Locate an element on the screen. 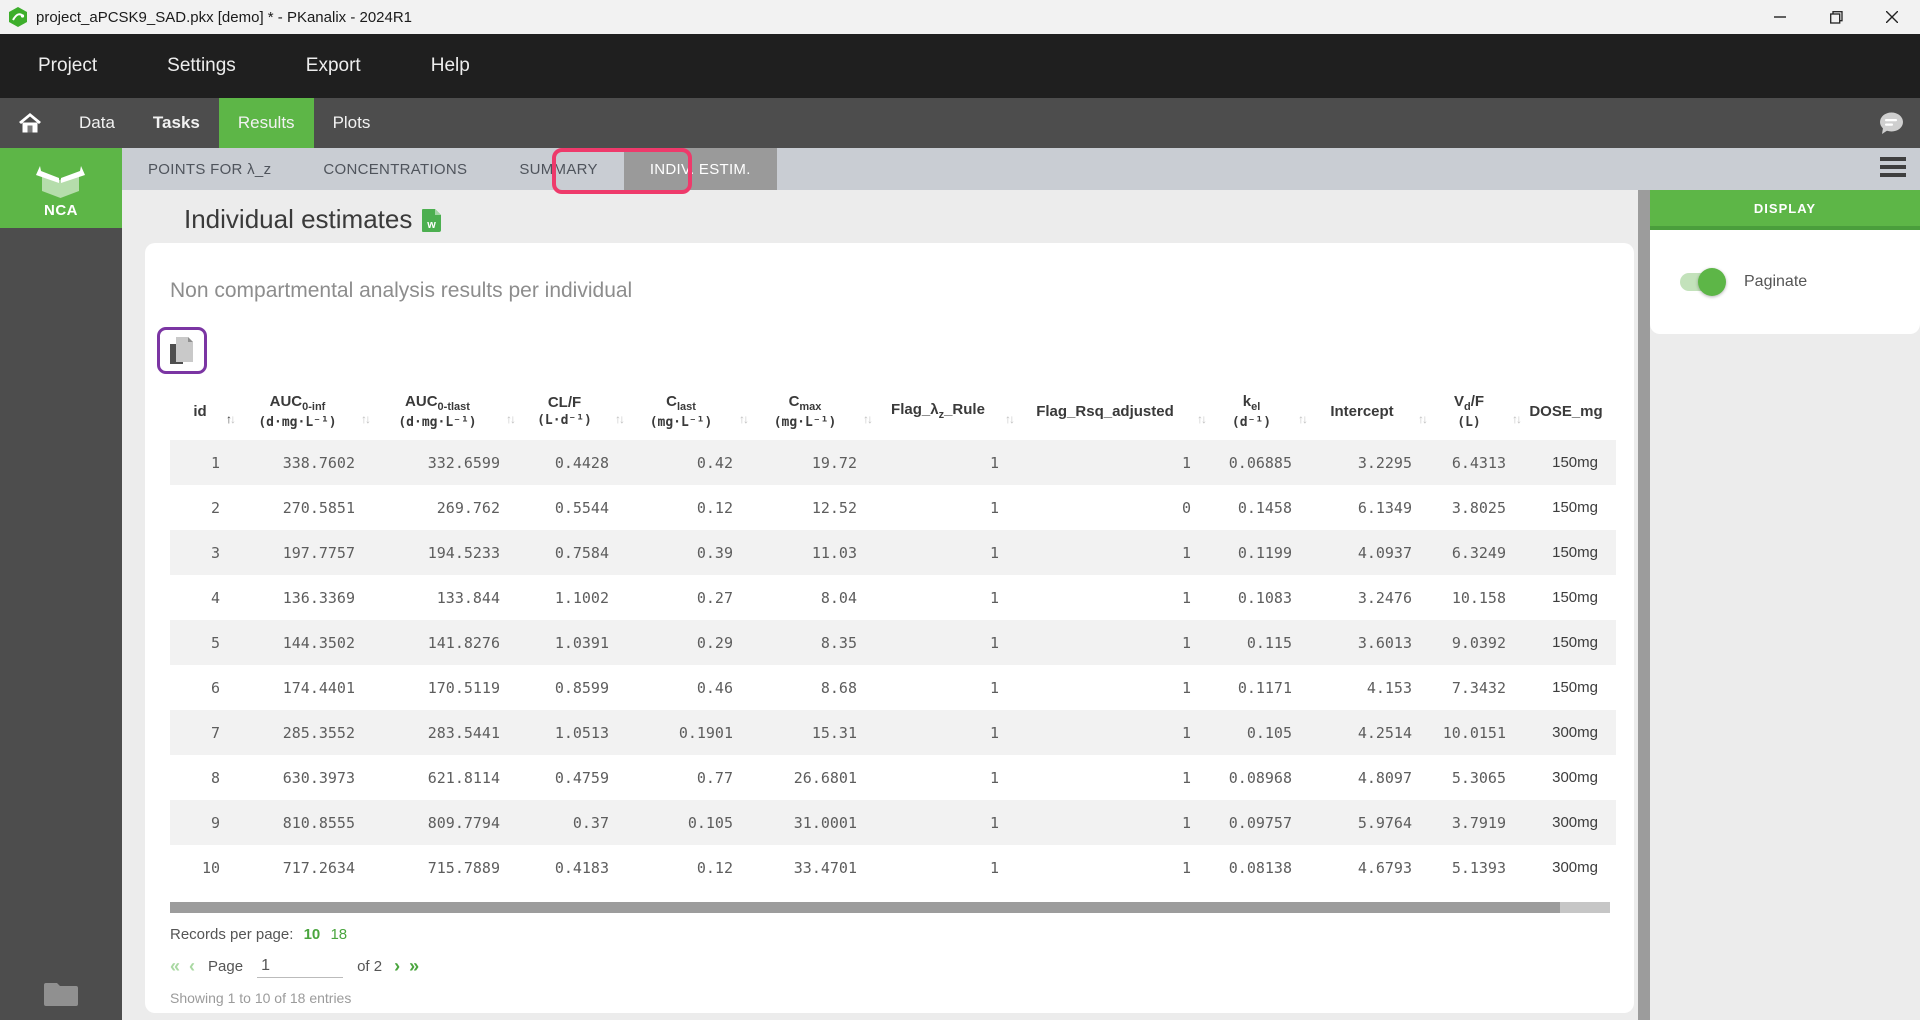 This screenshot has width=1920, height=1020. hamburger-icon is located at coordinates (1893, 159).